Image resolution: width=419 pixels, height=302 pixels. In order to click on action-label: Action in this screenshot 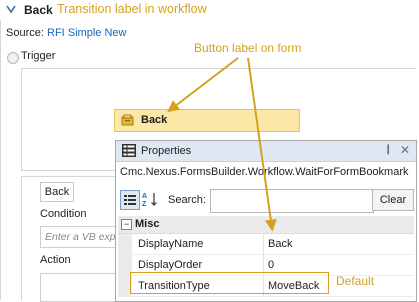, I will do `click(55, 260)`.